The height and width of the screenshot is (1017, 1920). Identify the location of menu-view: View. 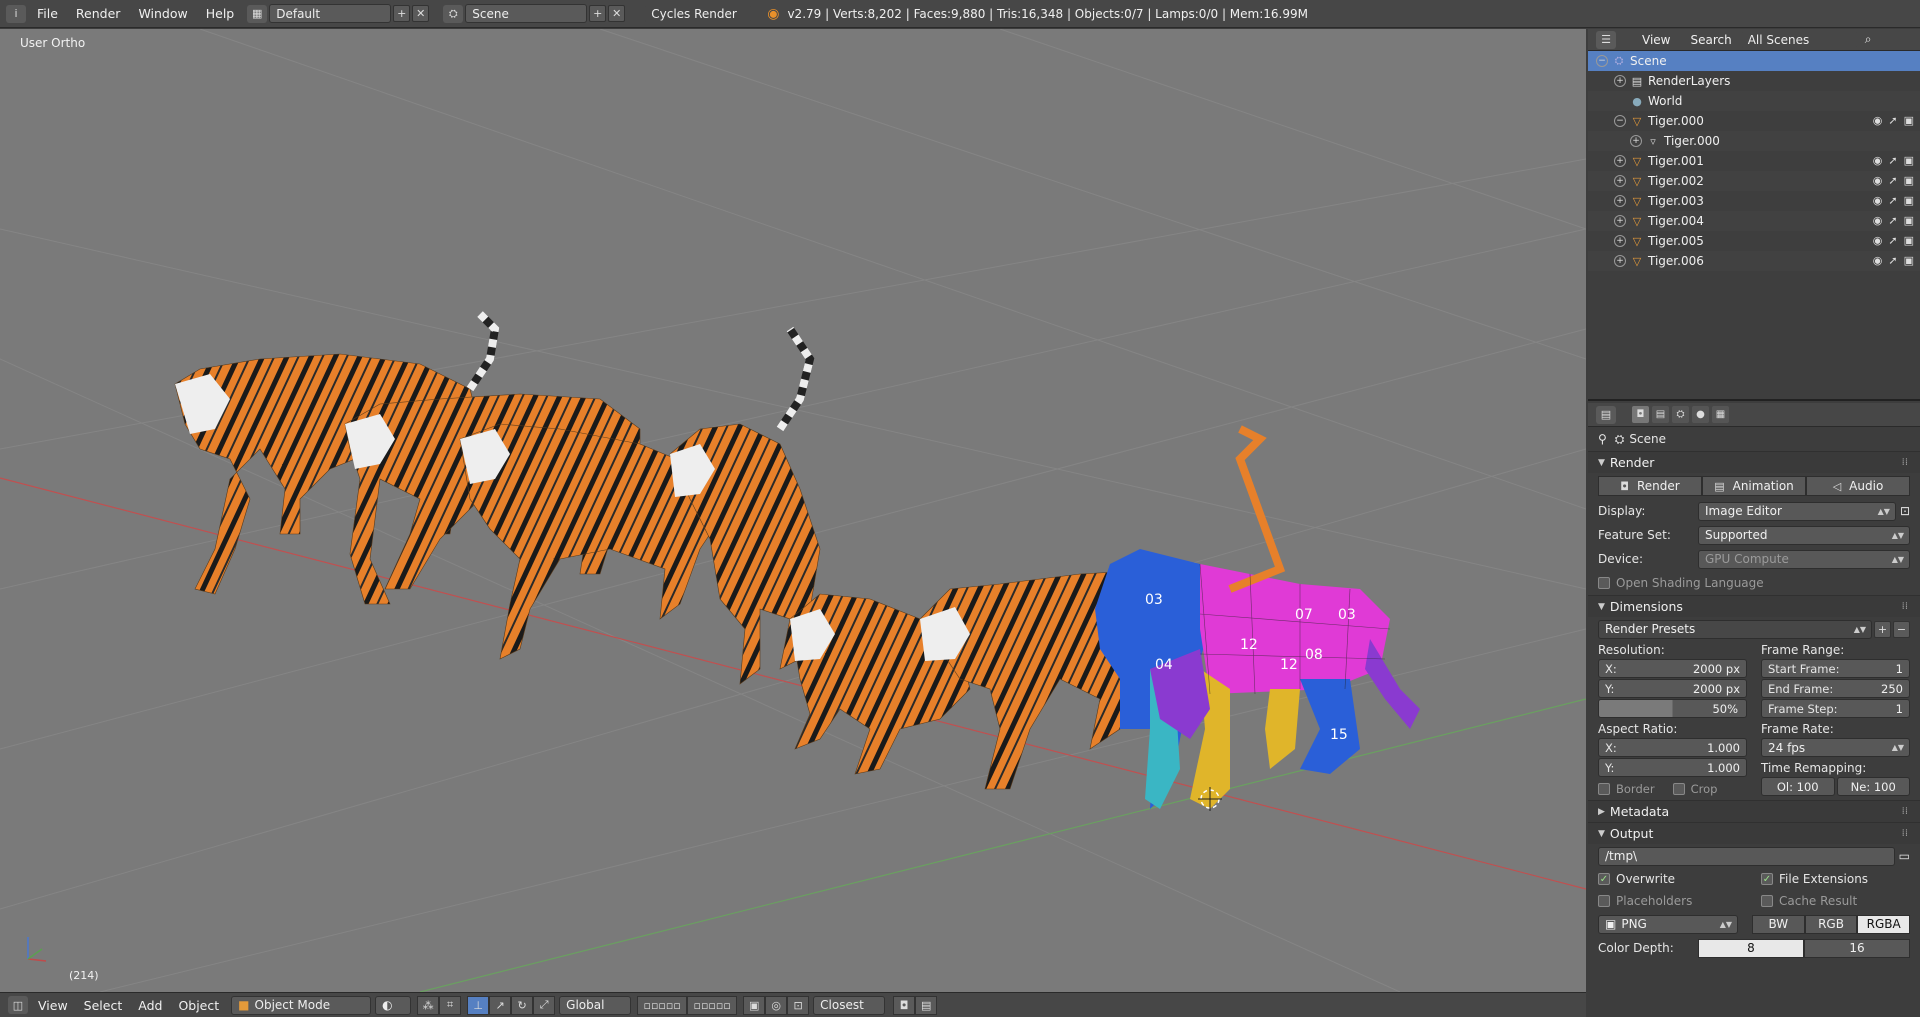
(53, 1005).